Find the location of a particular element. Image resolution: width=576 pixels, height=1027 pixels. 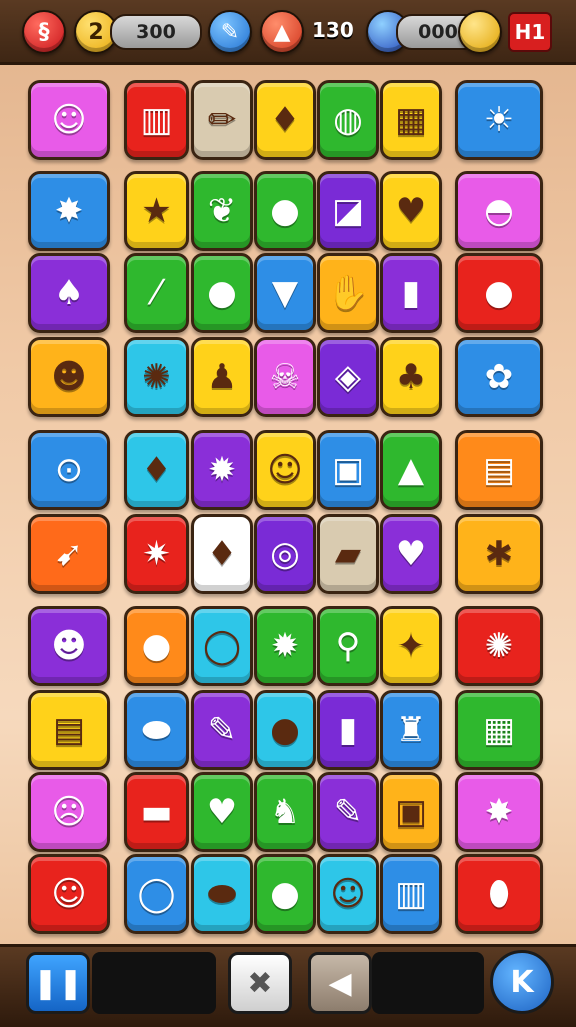

carrot-2-icon: ⬬ is located at coordinates (222, 894).